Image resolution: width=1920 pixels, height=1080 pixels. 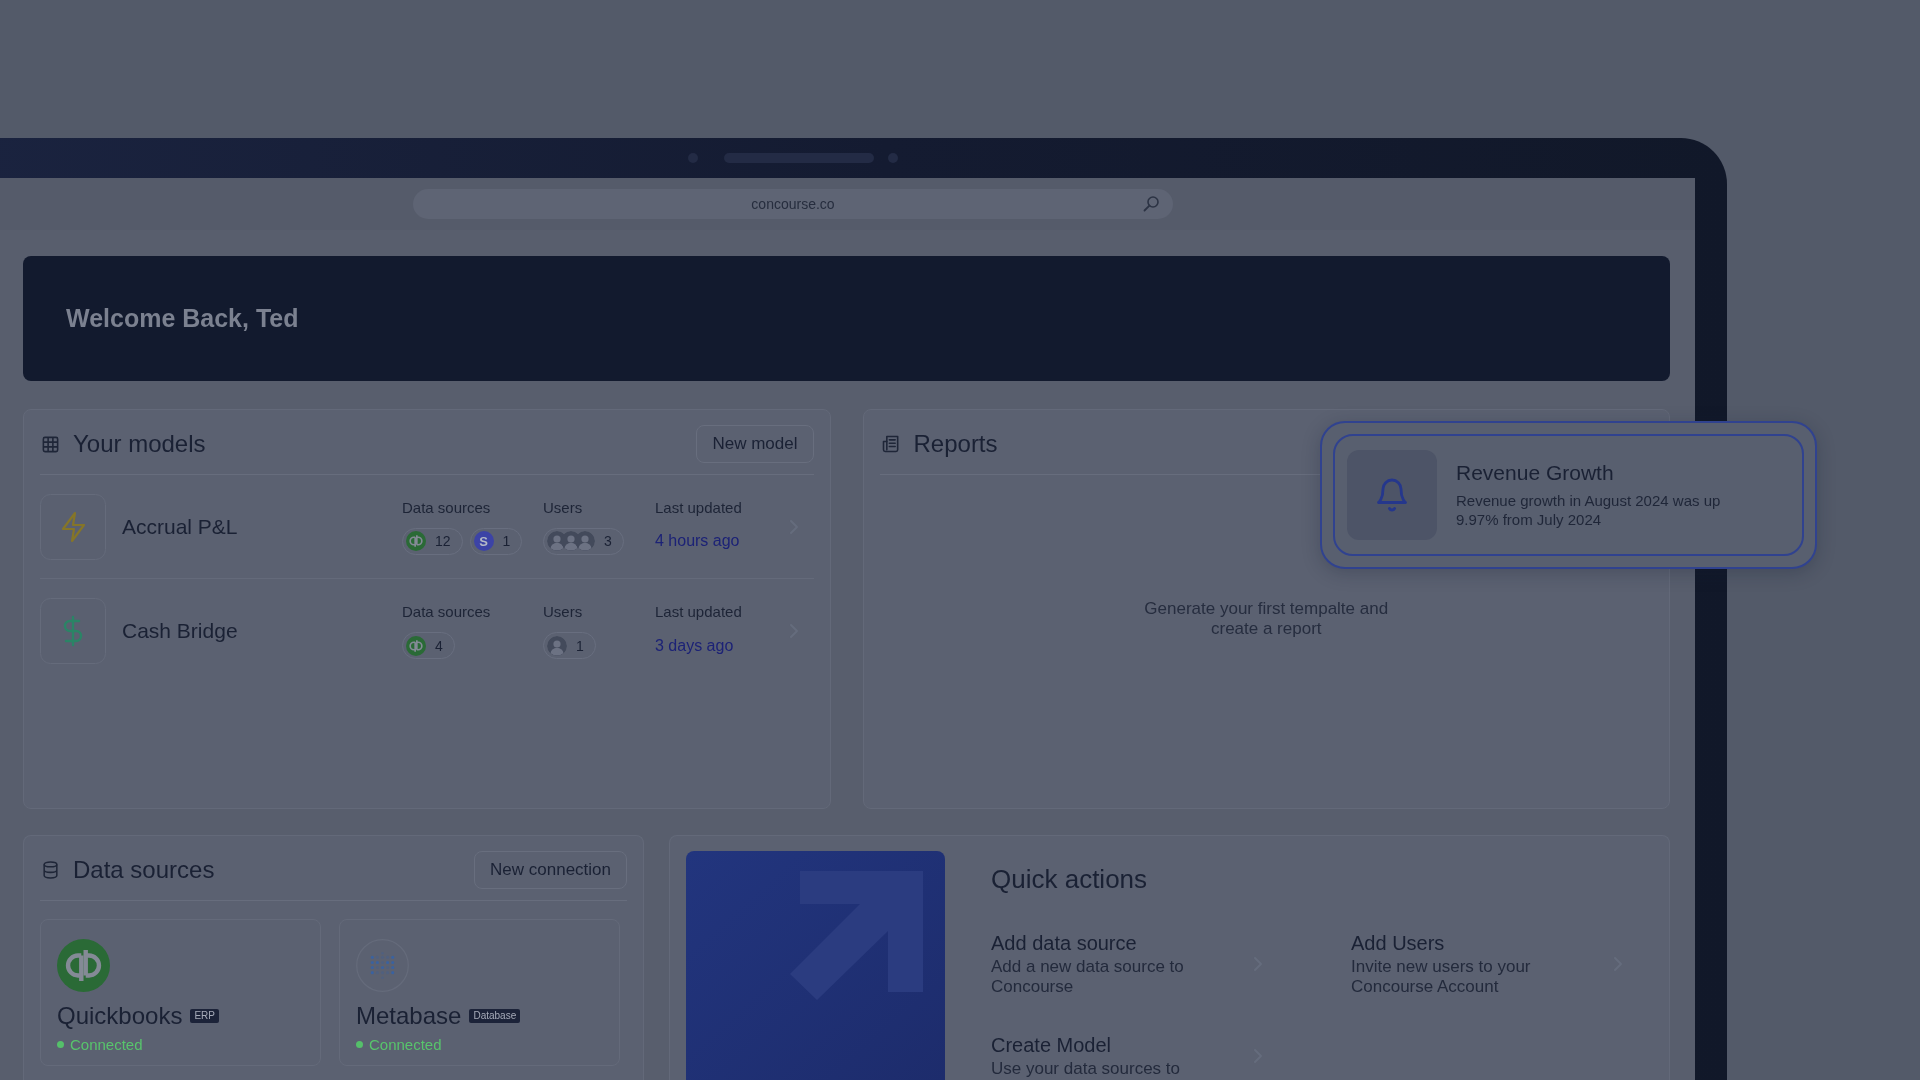 I want to click on section-title: Quick actions, so click(x=1069, y=879).